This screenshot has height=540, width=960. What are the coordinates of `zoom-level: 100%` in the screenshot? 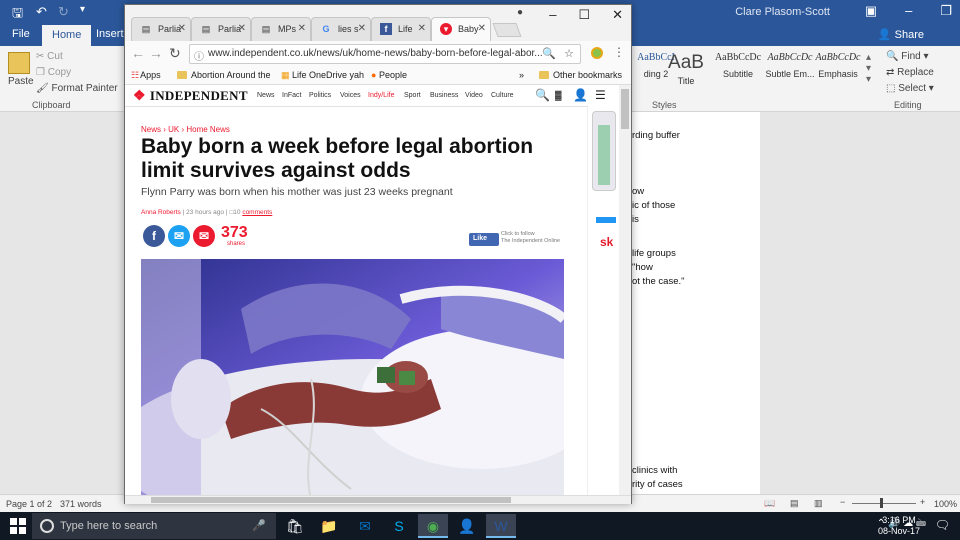 It's located at (945, 504).